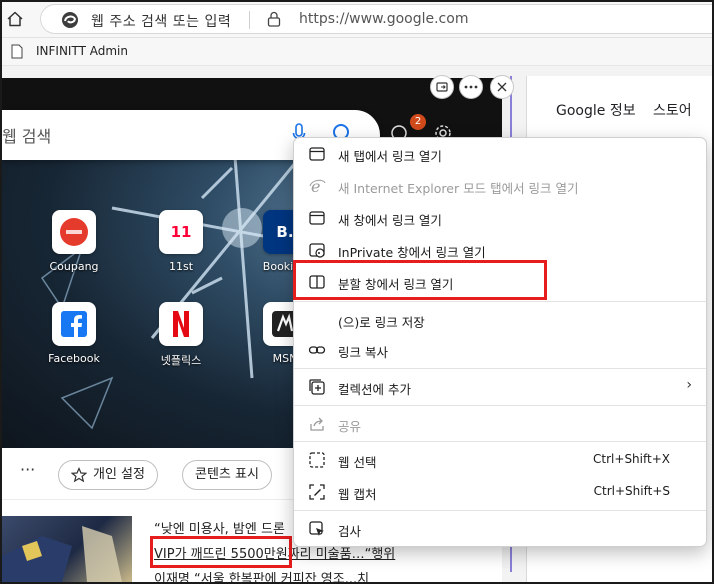  I want to click on ellipsis-icon, so click(471, 87).